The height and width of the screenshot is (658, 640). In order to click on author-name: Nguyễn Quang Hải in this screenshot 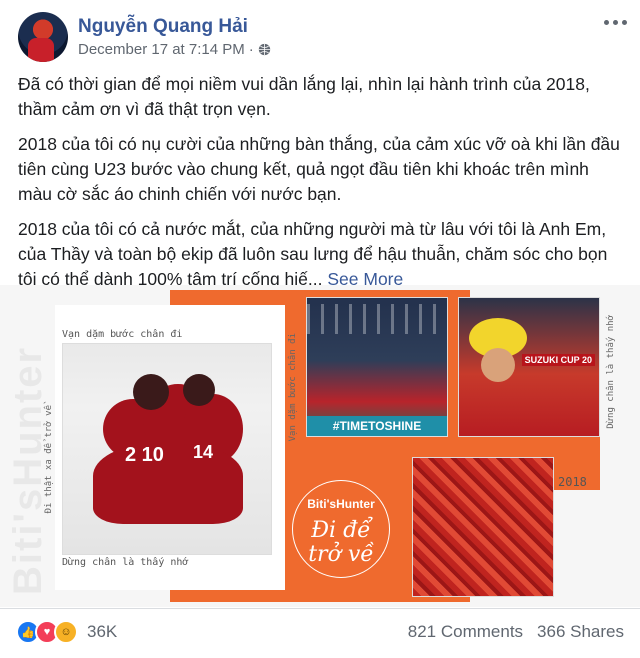, I will do `click(163, 27)`.